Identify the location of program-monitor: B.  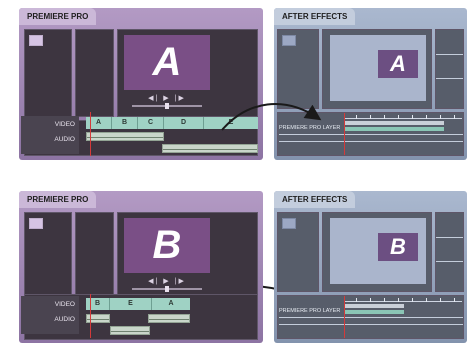
(167, 245).